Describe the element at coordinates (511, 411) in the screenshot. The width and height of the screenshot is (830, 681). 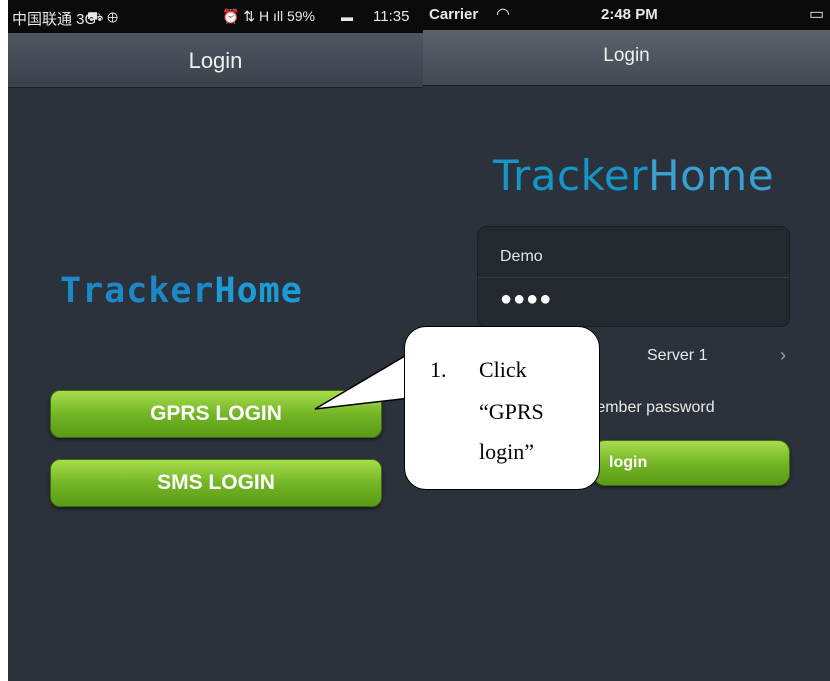
I see `instruction-line: “GPRS` at that location.